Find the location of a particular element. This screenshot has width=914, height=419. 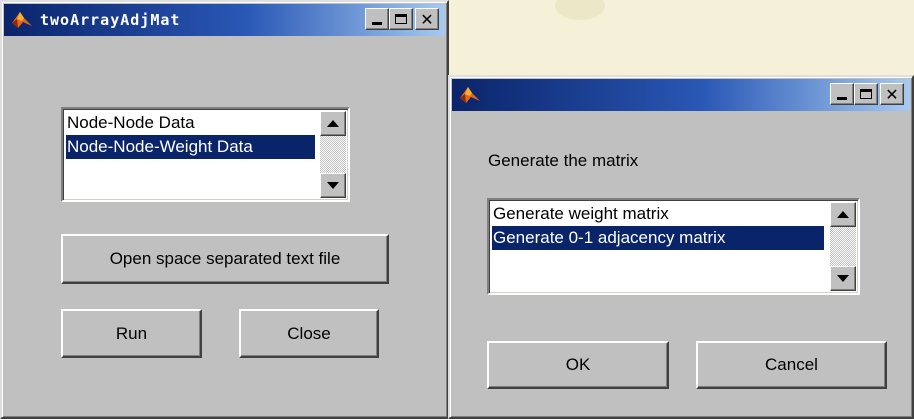

data-type-listbox: Node-Node Data Node-Node-Weight Data is located at coordinates (205, 154).